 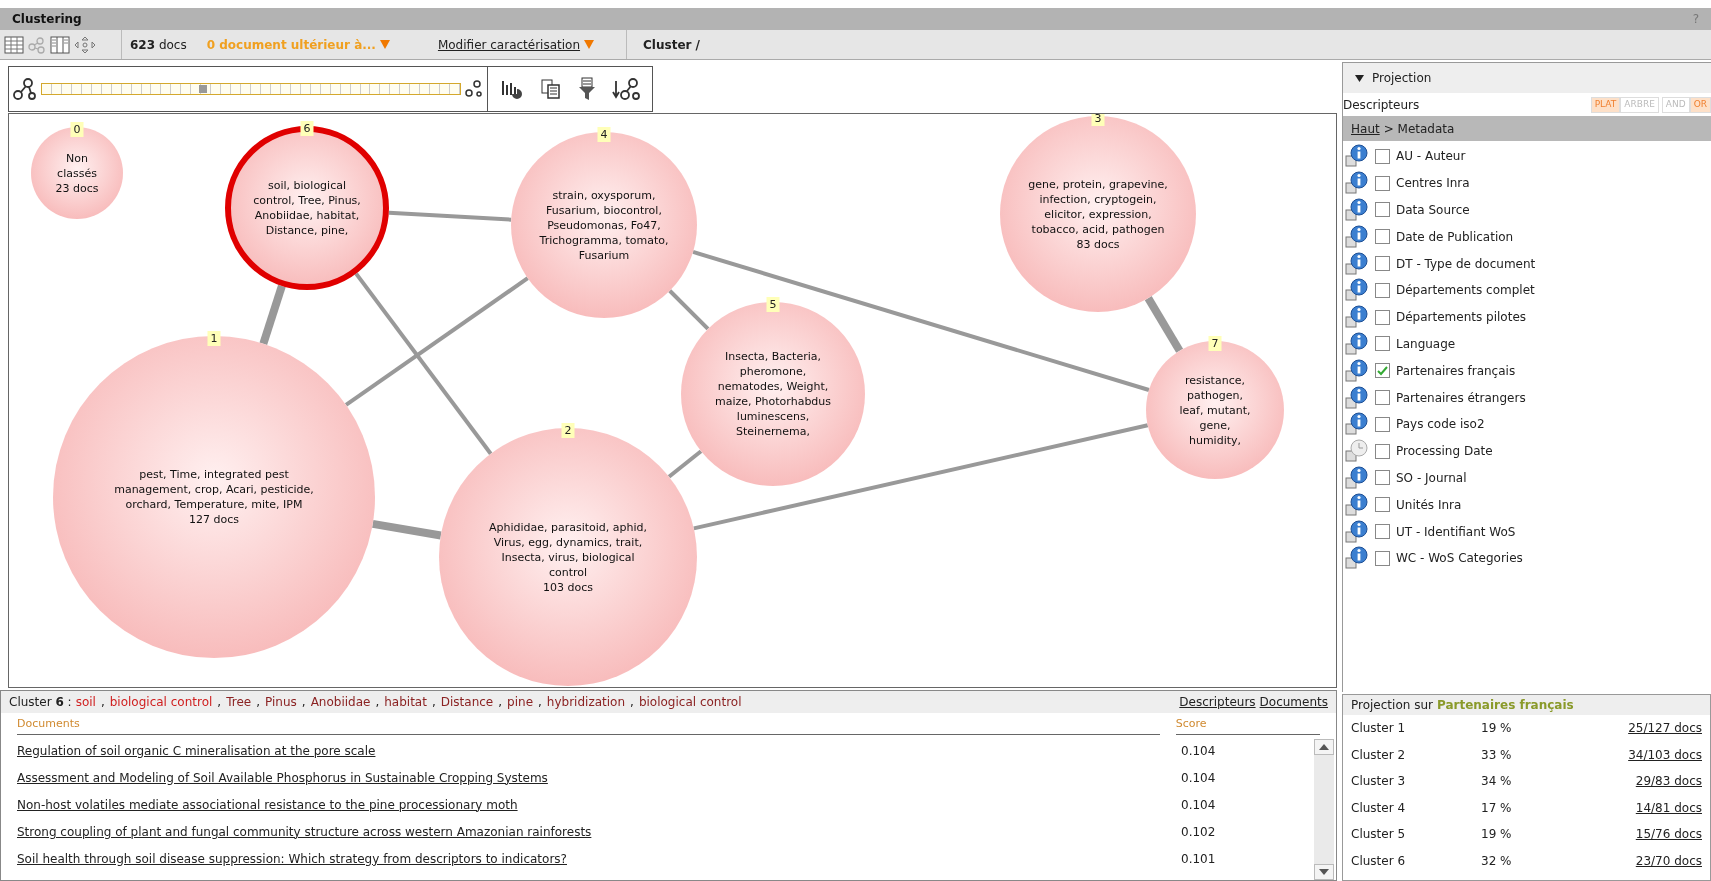 I want to click on grid-icon, so click(x=14, y=44).